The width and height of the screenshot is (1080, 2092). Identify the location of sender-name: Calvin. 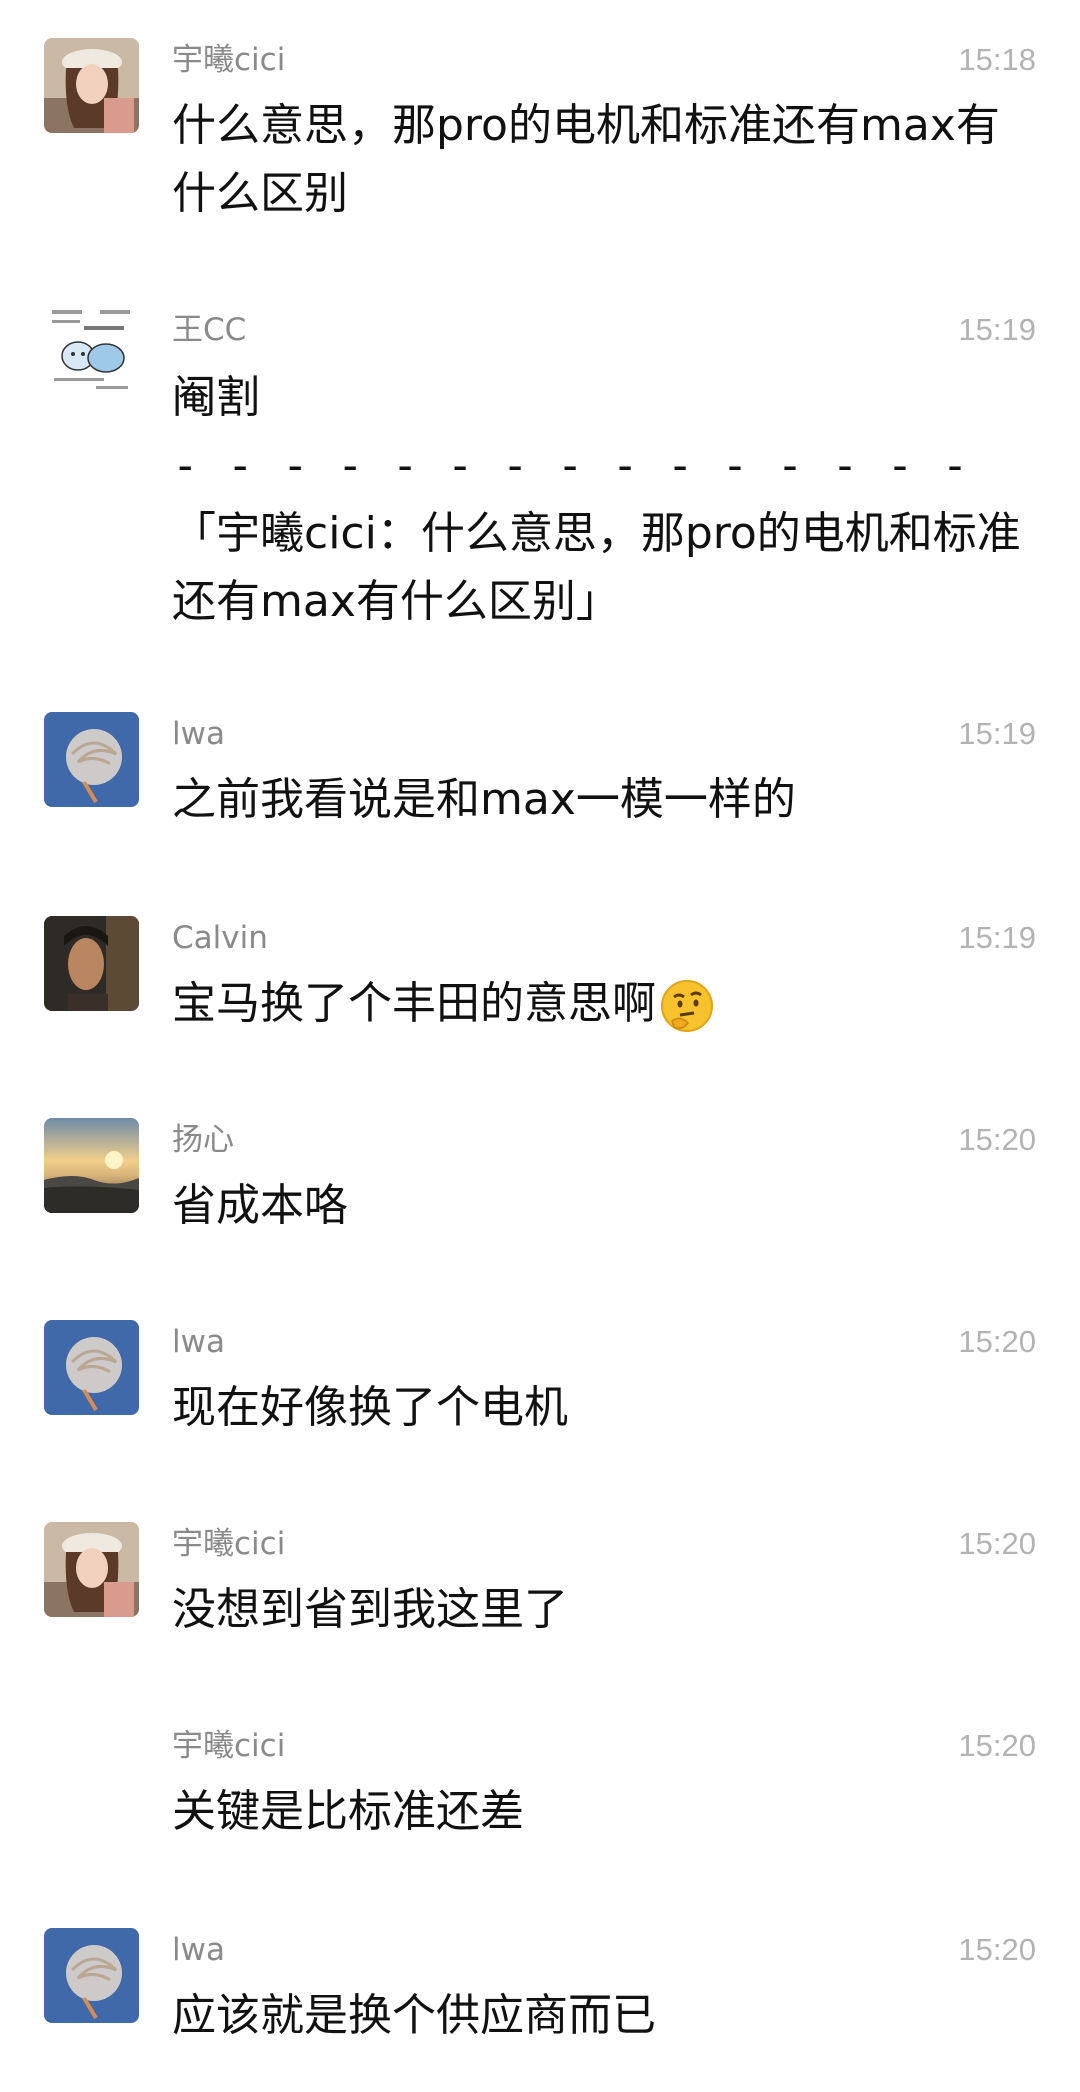
(220, 938).